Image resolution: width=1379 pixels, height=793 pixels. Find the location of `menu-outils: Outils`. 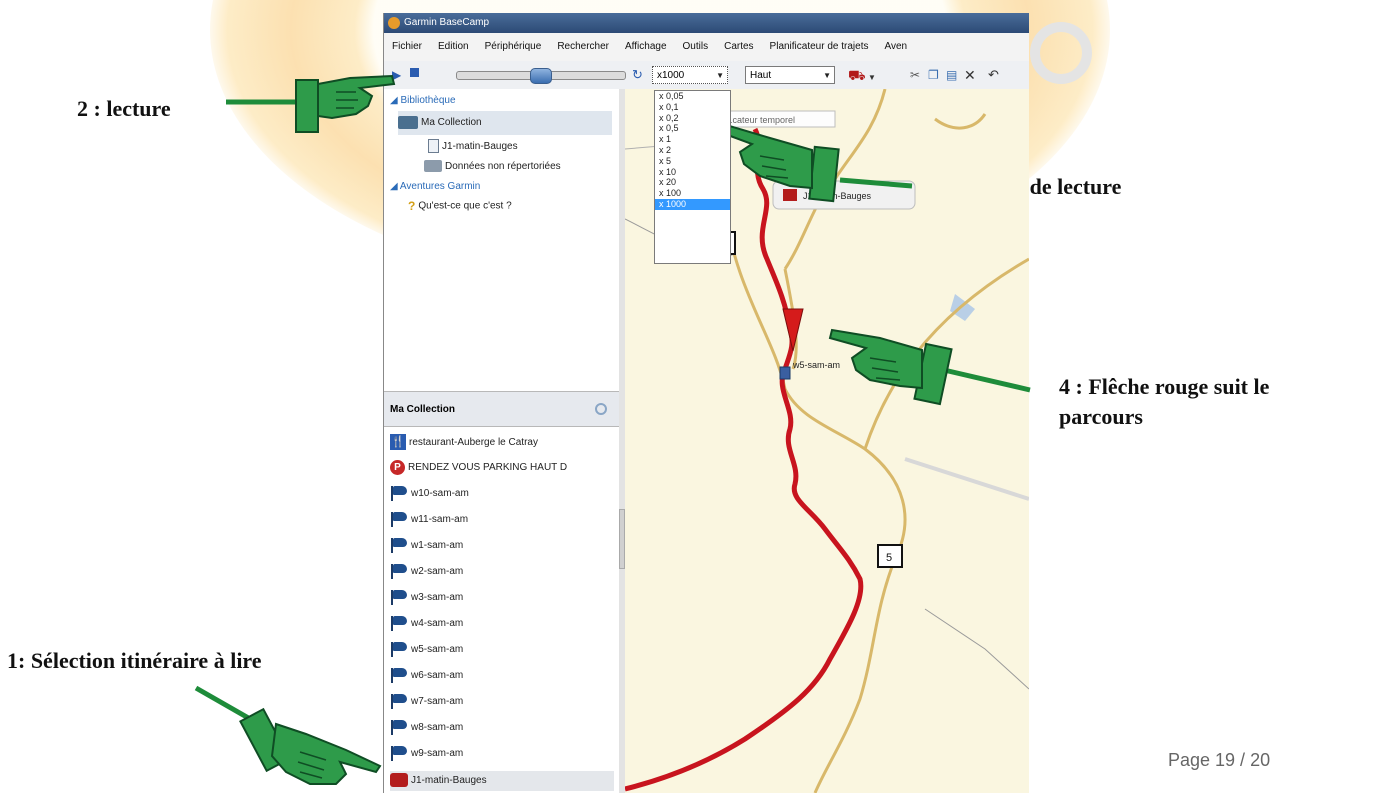

menu-outils: Outils is located at coordinates (696, 47).